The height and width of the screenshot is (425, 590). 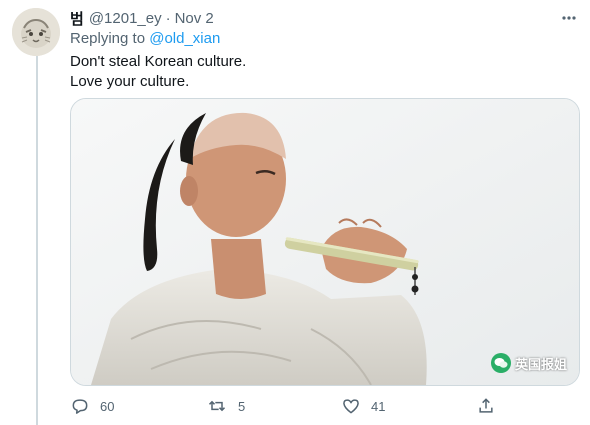 I want to click on reply-count: 60, so click(x=107, y=406).